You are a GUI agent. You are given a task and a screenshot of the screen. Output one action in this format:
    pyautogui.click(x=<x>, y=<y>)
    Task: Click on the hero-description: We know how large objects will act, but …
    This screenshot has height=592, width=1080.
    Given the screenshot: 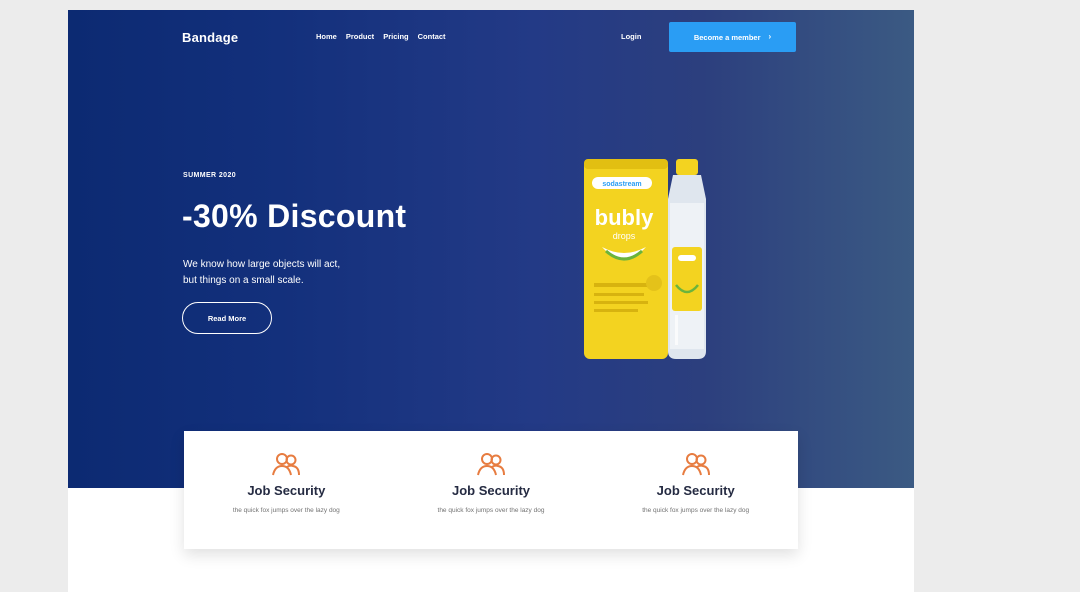 What is the action you would take?
    pyautogui.click(x=303, y=273)
    